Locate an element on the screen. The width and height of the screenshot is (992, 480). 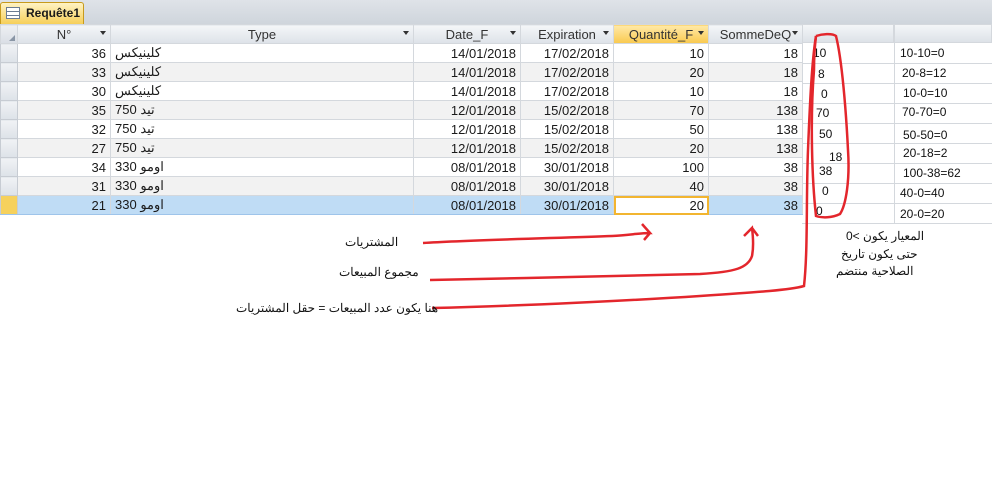
table-cell: 36 is located at coordinates (64, 53).